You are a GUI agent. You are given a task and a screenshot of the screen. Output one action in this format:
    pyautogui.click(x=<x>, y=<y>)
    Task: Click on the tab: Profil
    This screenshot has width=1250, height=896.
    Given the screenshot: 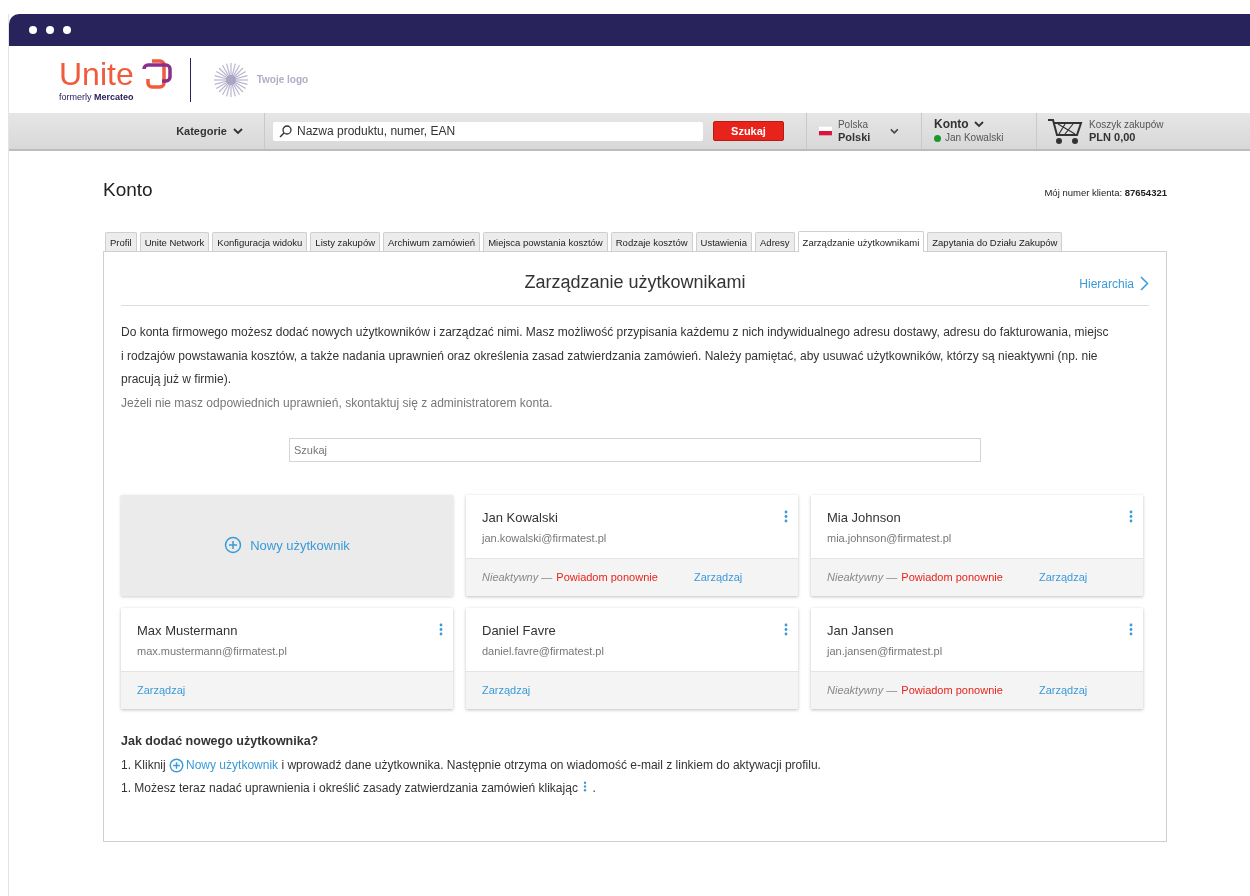 What is the action you would take?
    pyautogui.click(x=121, y=241)
    